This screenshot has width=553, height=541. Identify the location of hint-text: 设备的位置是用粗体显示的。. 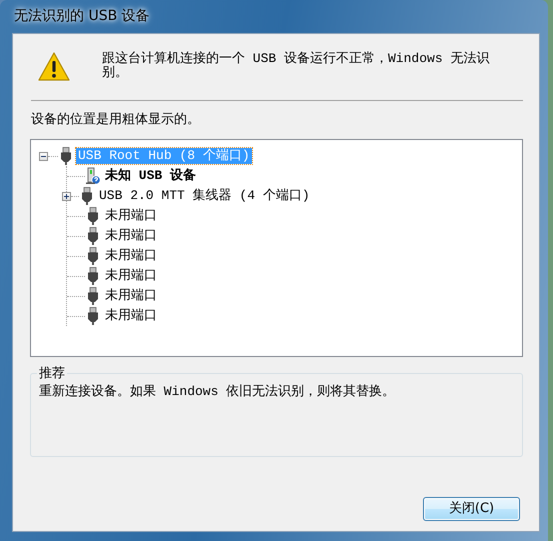
(115, 120).